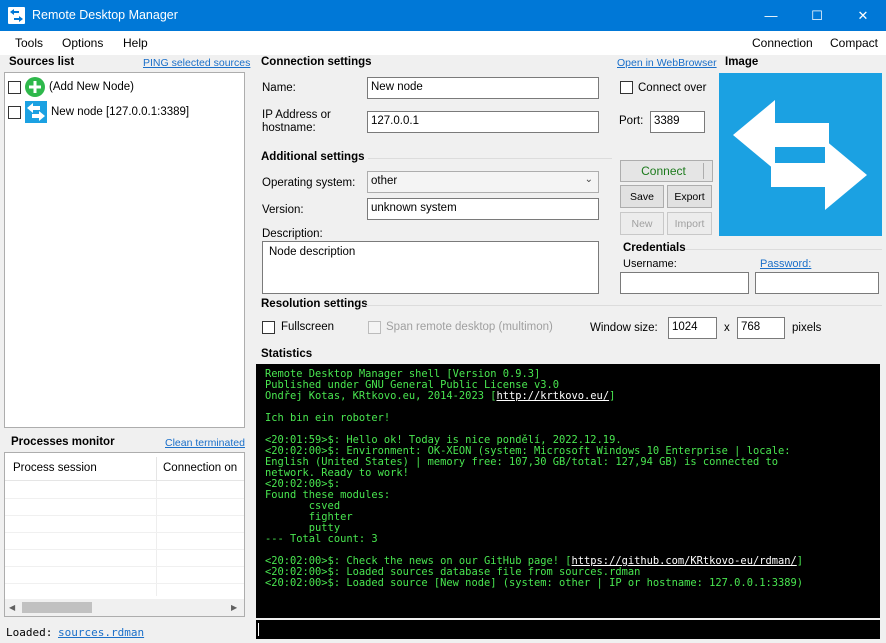 The width and height of the screenshot is (886, 643). Describe the element at coordinates (35, 87) in the screenshot. I see `add-icon` at that location.